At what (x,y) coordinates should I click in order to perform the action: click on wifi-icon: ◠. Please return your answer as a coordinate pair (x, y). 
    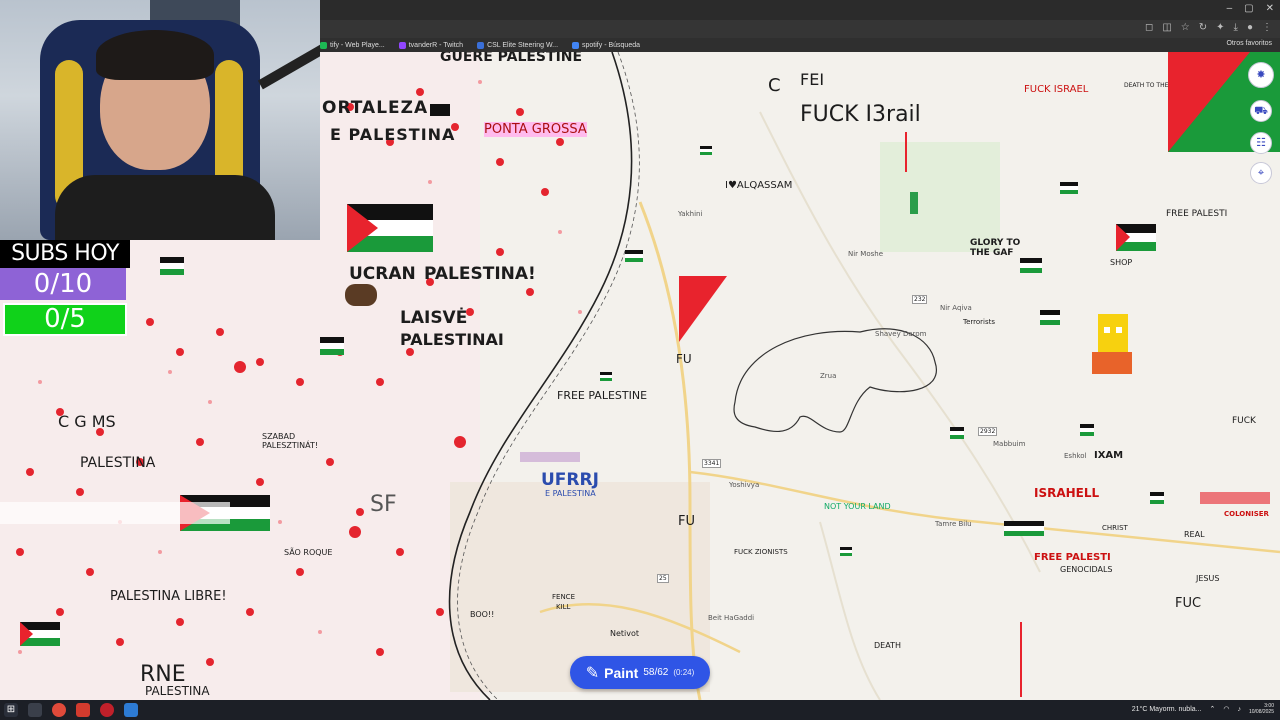
    Looking at the image, I should click on (1226, 709).